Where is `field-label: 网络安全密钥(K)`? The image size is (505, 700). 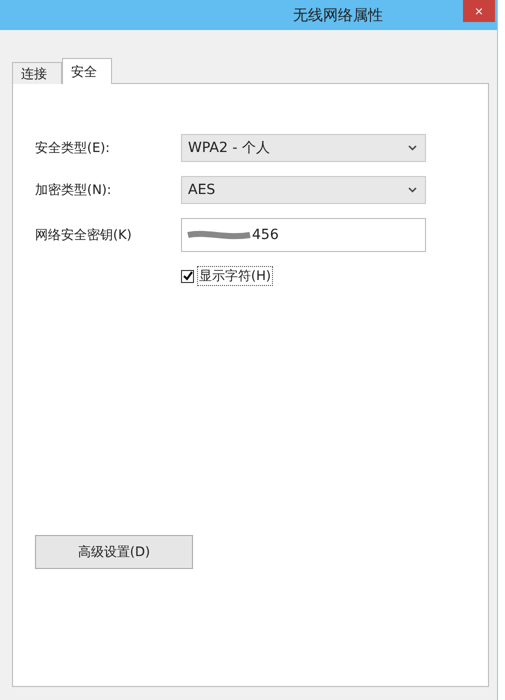
field-label: 网络安全密钥(K) is located at coordinates (84, 235).